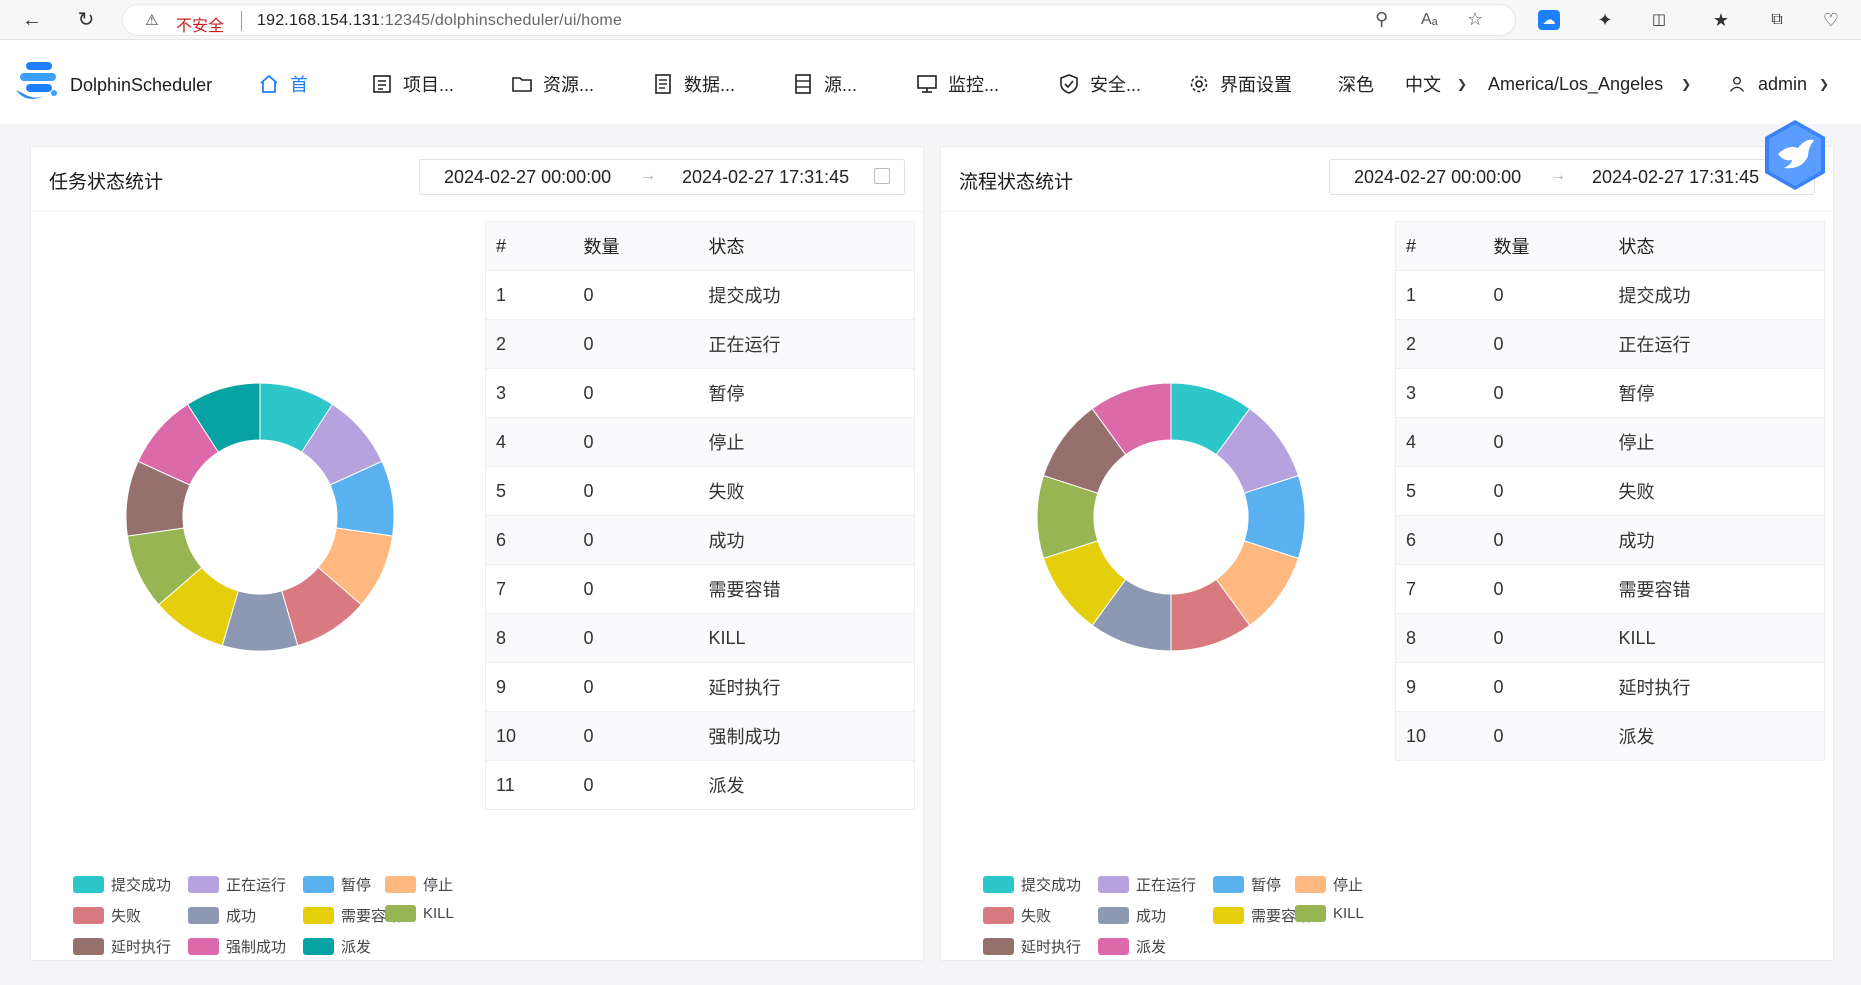 This screenshot has width=1861, height=985. Describe the element at coordinates (32, 20) in the screenshot. I see `back-icon: ←` at that location.